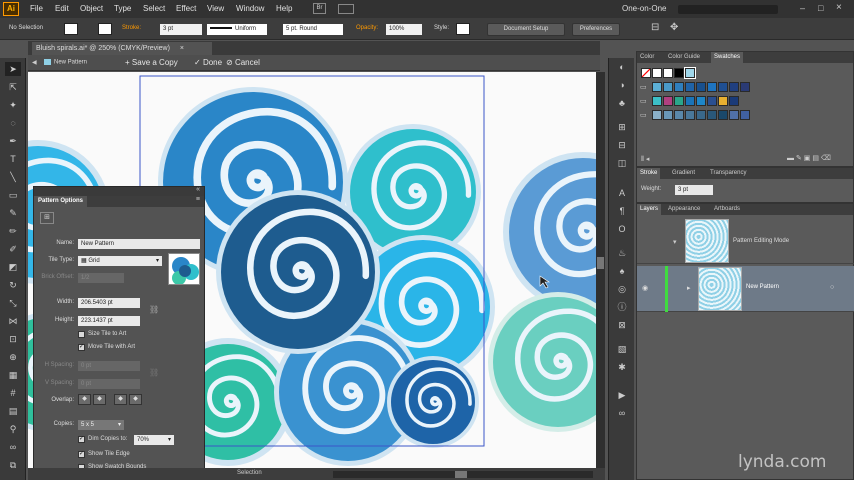 The height and width of the screenshot is (480, 854). What do you see at coordinates (600, 270) in the screenshot?
I see `vertical-scrollbar` at bounding box center [600, 270].